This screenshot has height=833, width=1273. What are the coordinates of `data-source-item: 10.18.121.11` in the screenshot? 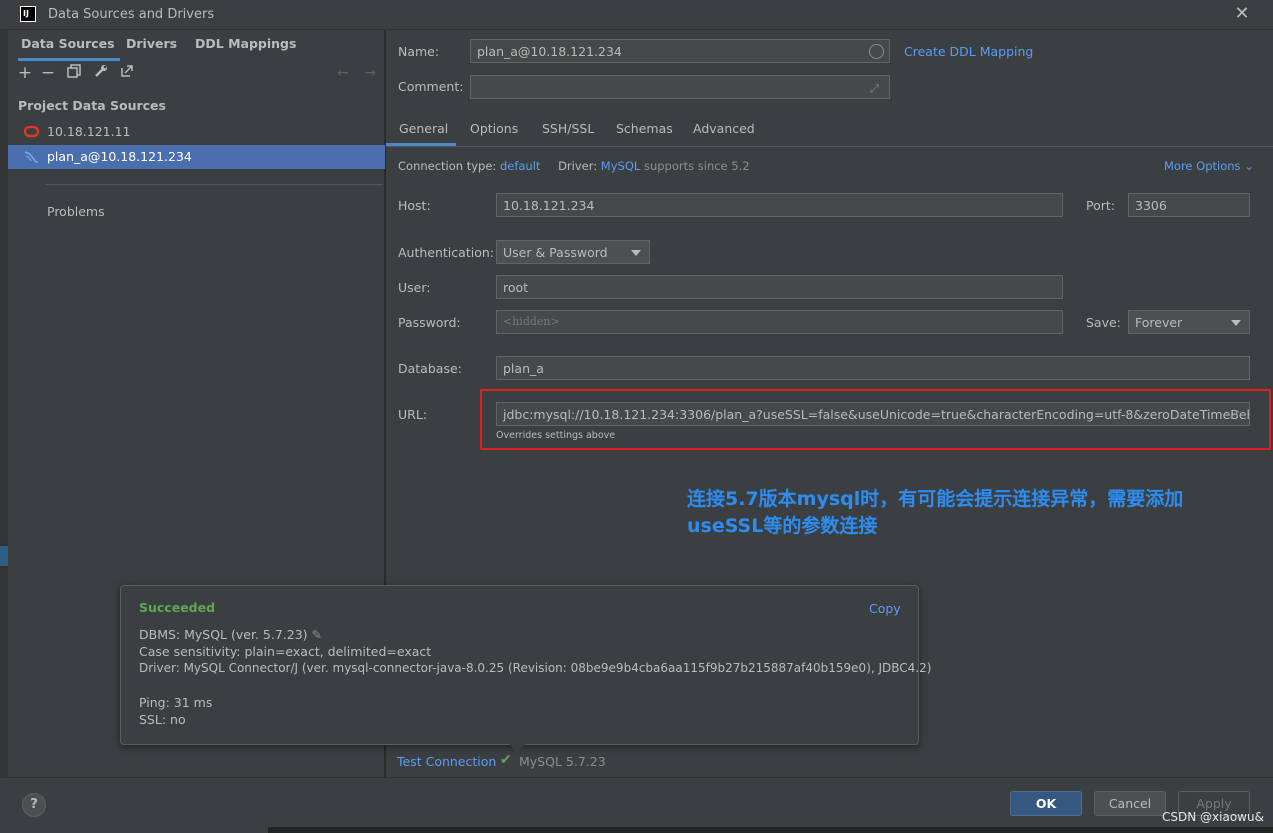 It's located at (196, 132).